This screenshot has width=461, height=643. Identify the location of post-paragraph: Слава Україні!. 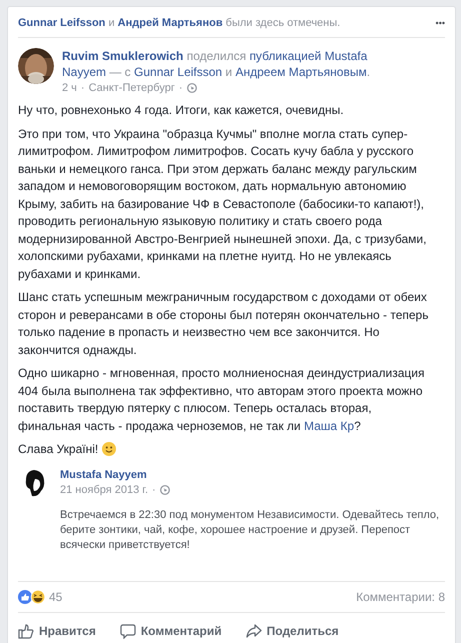
(224, 449).